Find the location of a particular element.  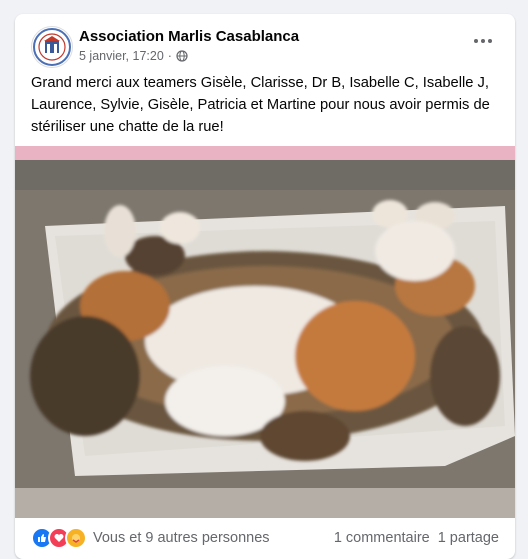

post-meta: 5 janvier, 17:20 · is located at coordinates (133, 56).